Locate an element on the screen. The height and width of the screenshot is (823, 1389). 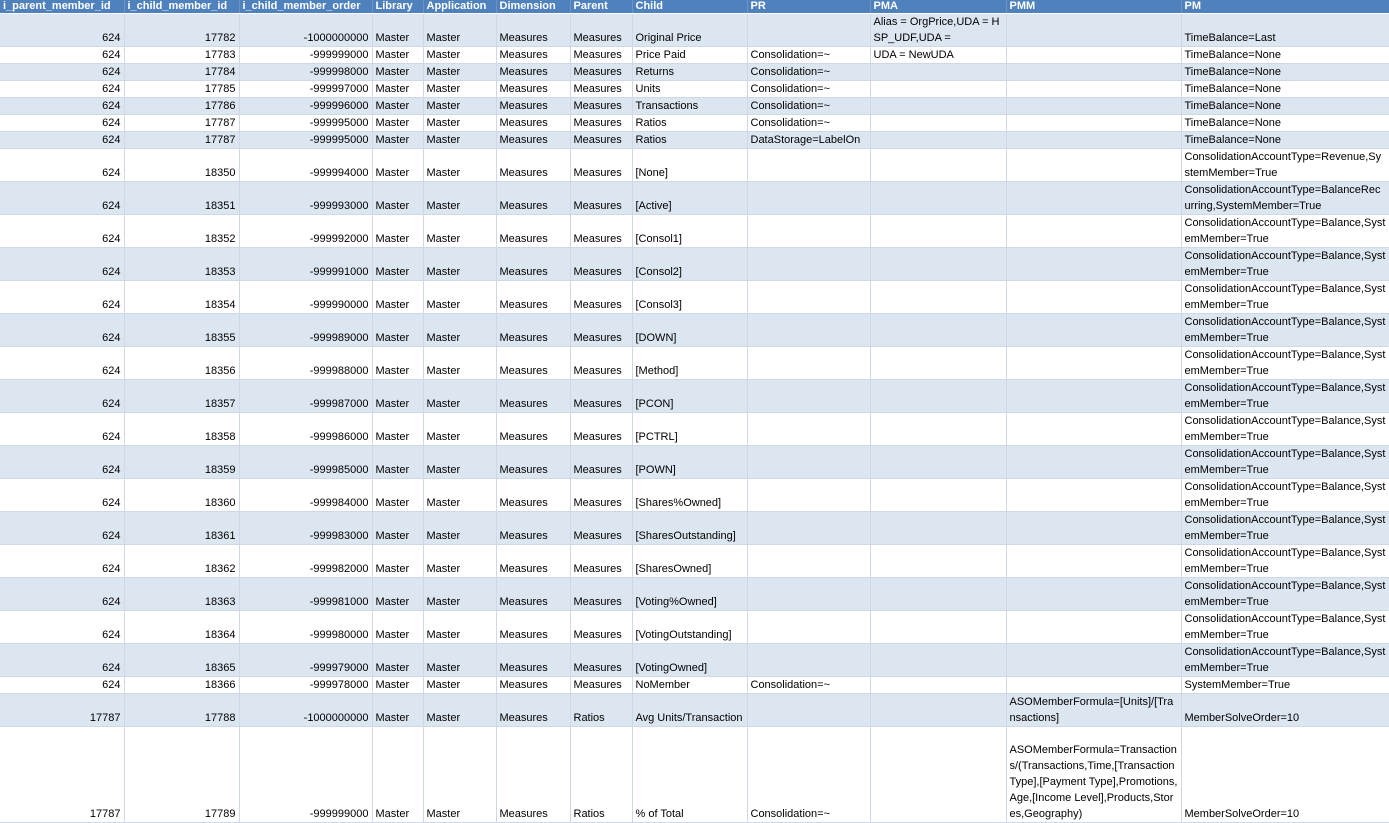
cell-child: [Voting%Owned] is located at coordinates (690, 594).